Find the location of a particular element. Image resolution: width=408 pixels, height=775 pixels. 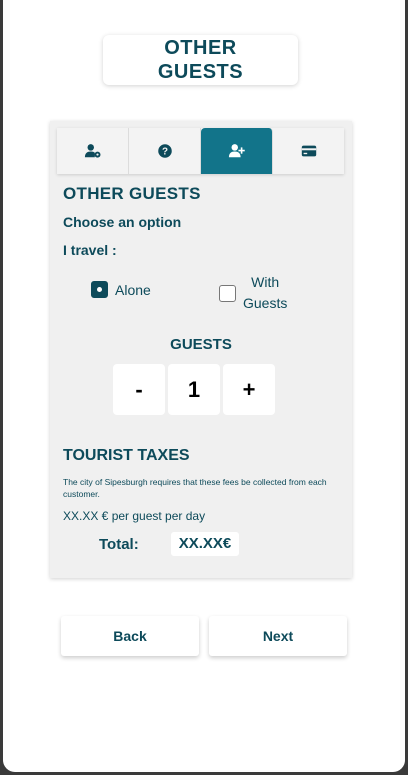

user-gear-icon is located at coordinates (92, 151).